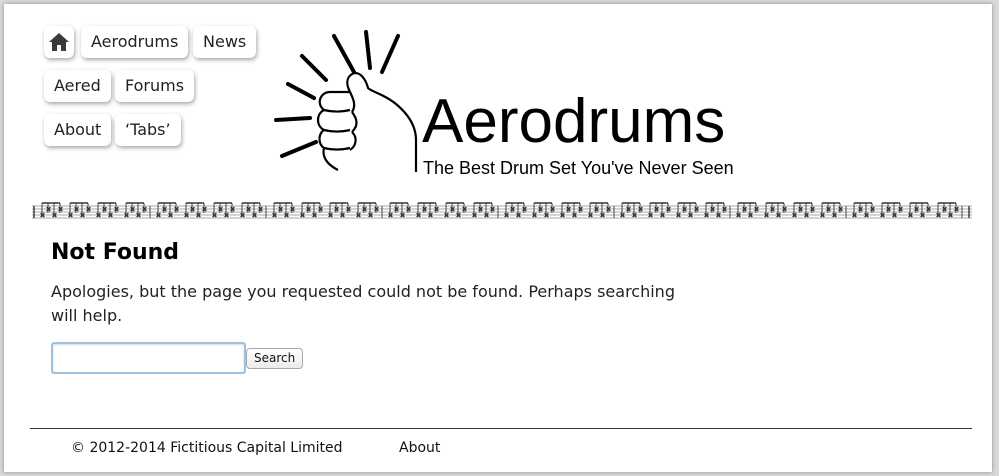 This screenshot has width=999, height=476. Describe the element at coordinates (59, 42) in the screenshot. I see `home-button` at that location.